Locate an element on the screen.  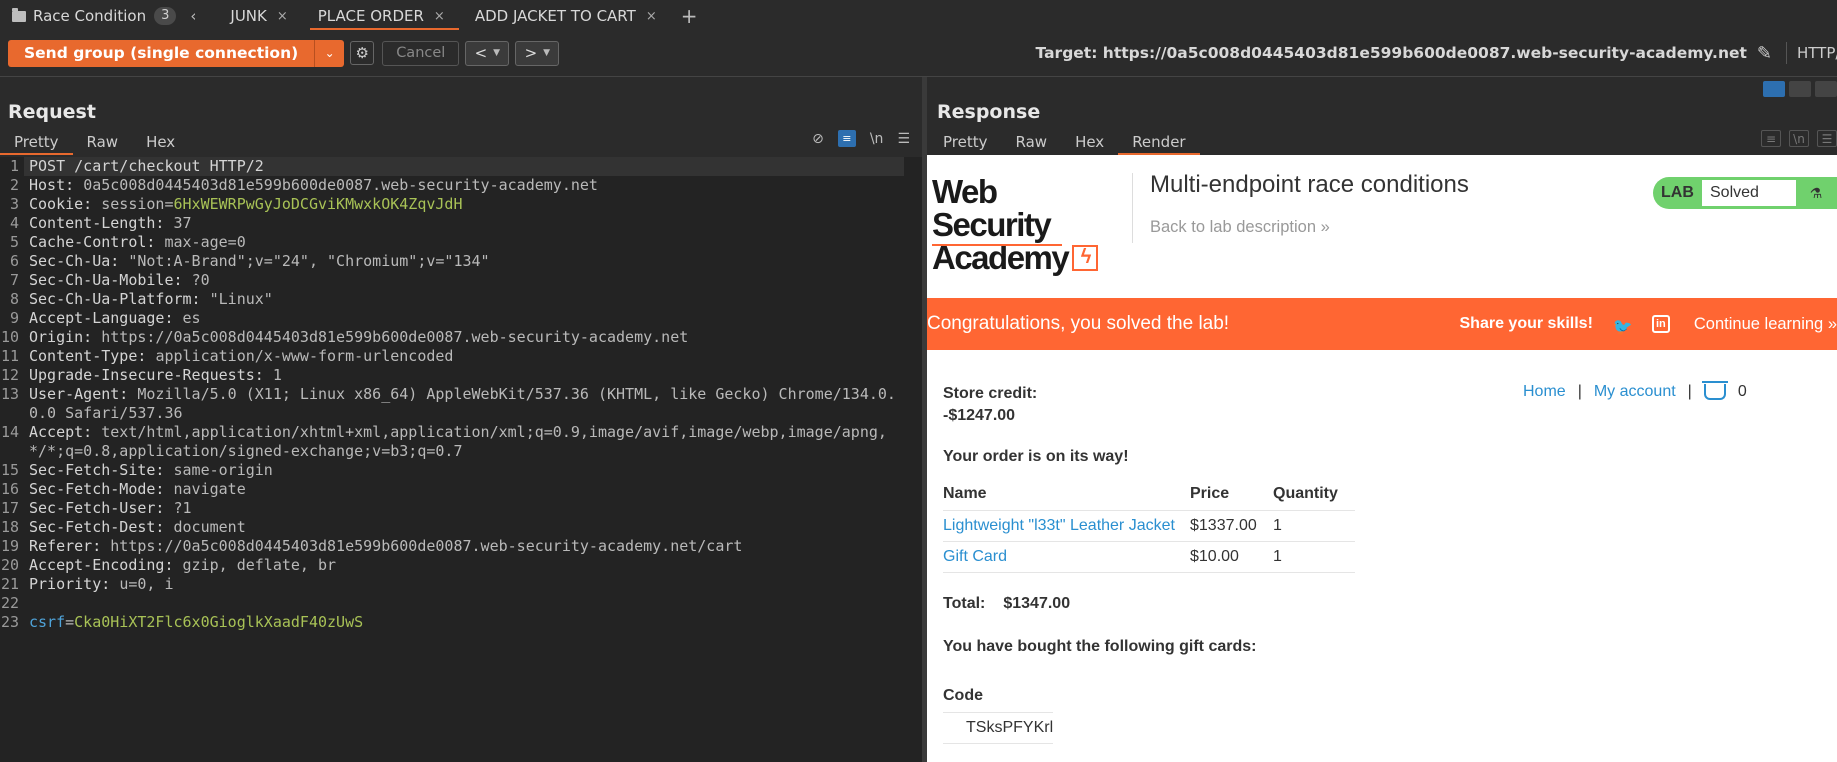
http-version: HTTP/2 is located at coordinates (1817, 53).